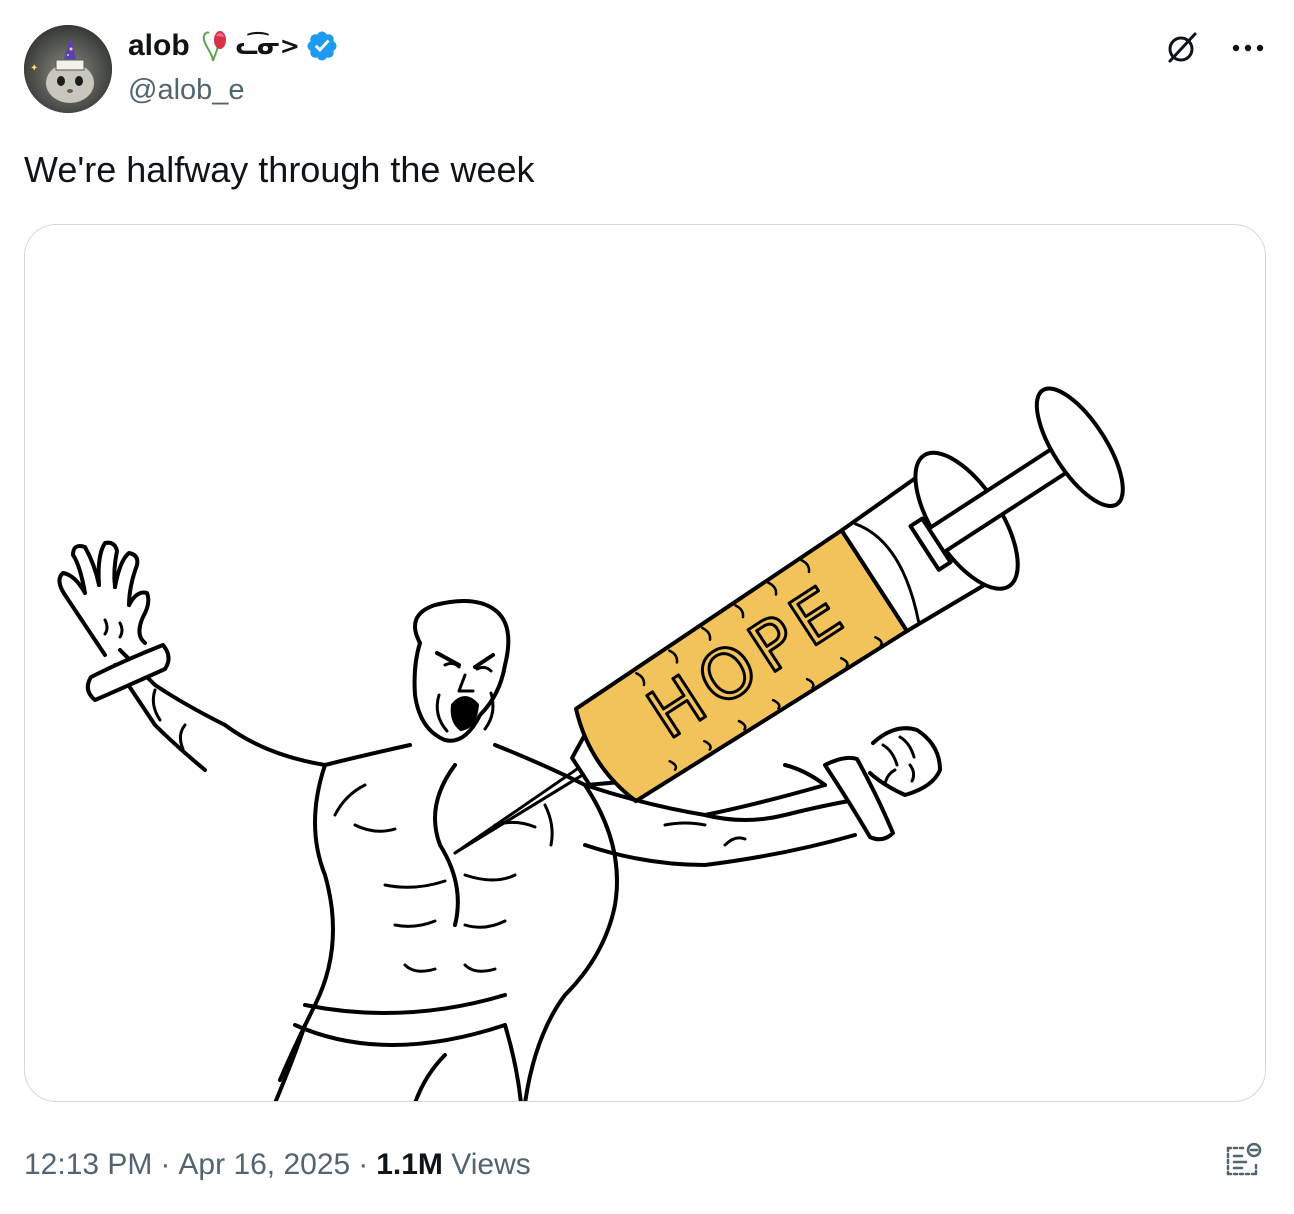 The width and height of the screenshot is (1294, 1214). I want to click on grok-button, so click(1182, 48).